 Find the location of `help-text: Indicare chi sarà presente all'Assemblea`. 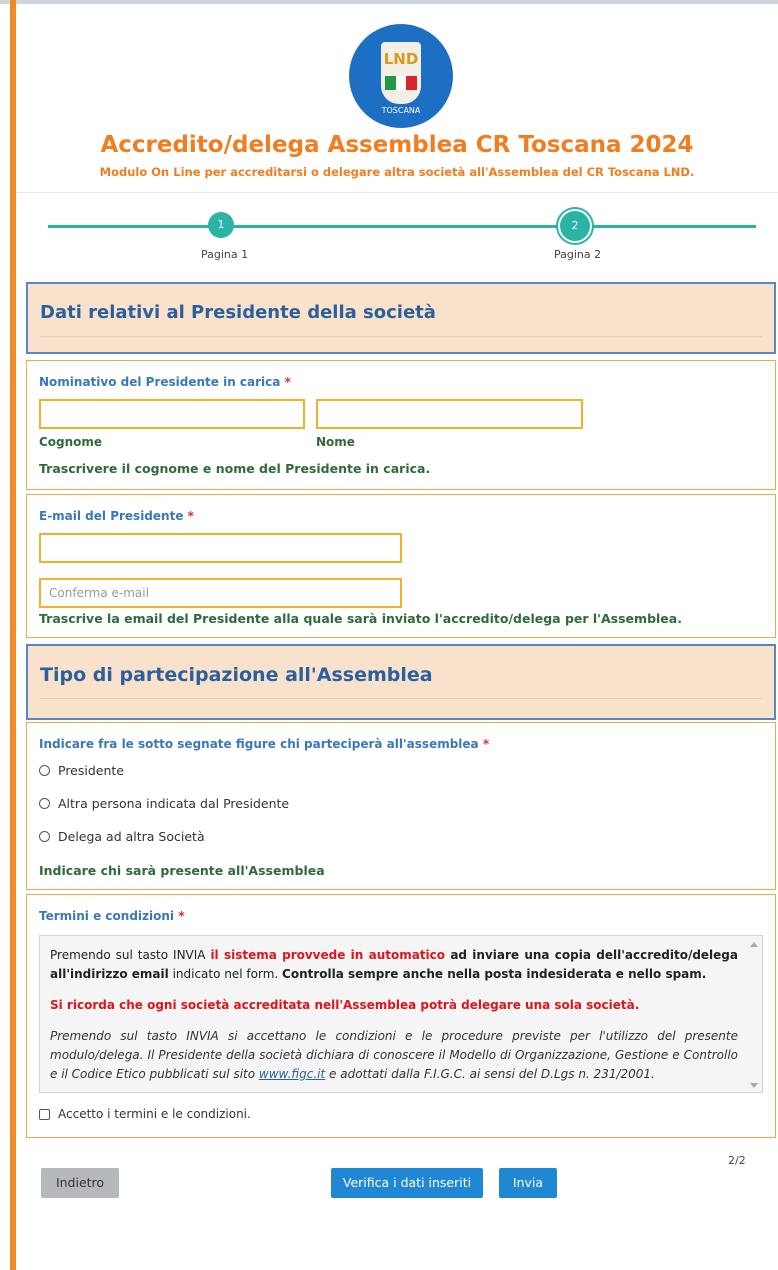

help-text: Indicare chi sarà presente all'Assemblea is located at coordinates (182, 870).